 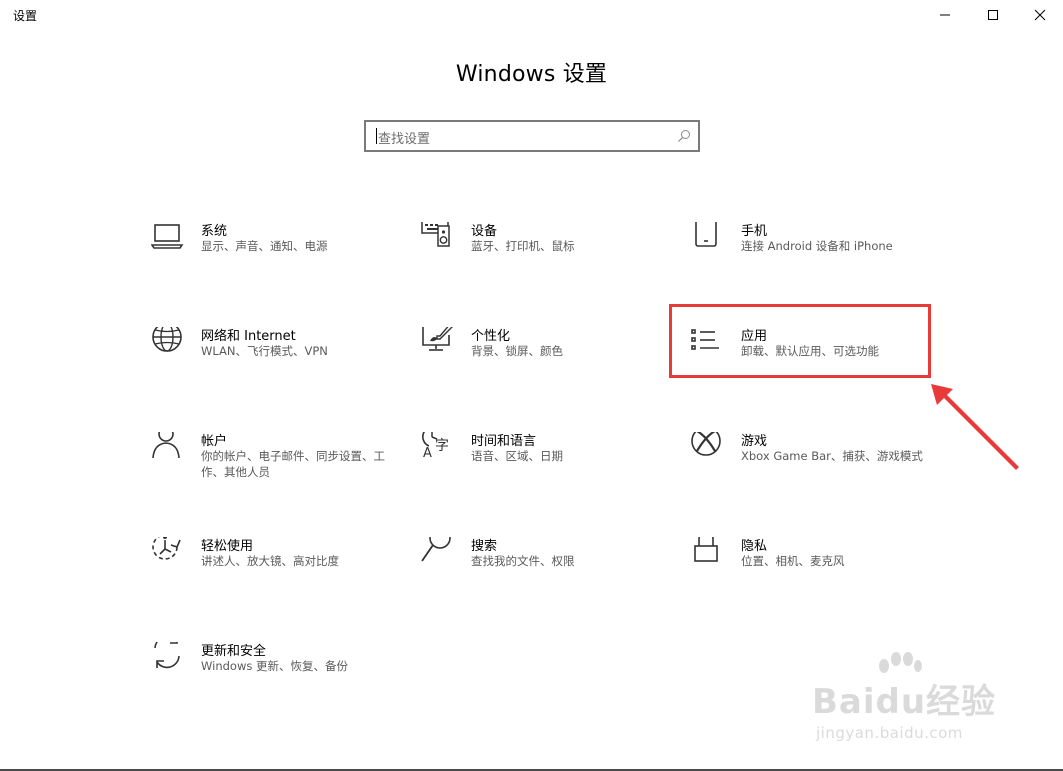 What do you see at coordinates (264, 246) in the screenshot?
I see `tile-description: 显示、声音、通知、电源` at bounding box center [264, 246].